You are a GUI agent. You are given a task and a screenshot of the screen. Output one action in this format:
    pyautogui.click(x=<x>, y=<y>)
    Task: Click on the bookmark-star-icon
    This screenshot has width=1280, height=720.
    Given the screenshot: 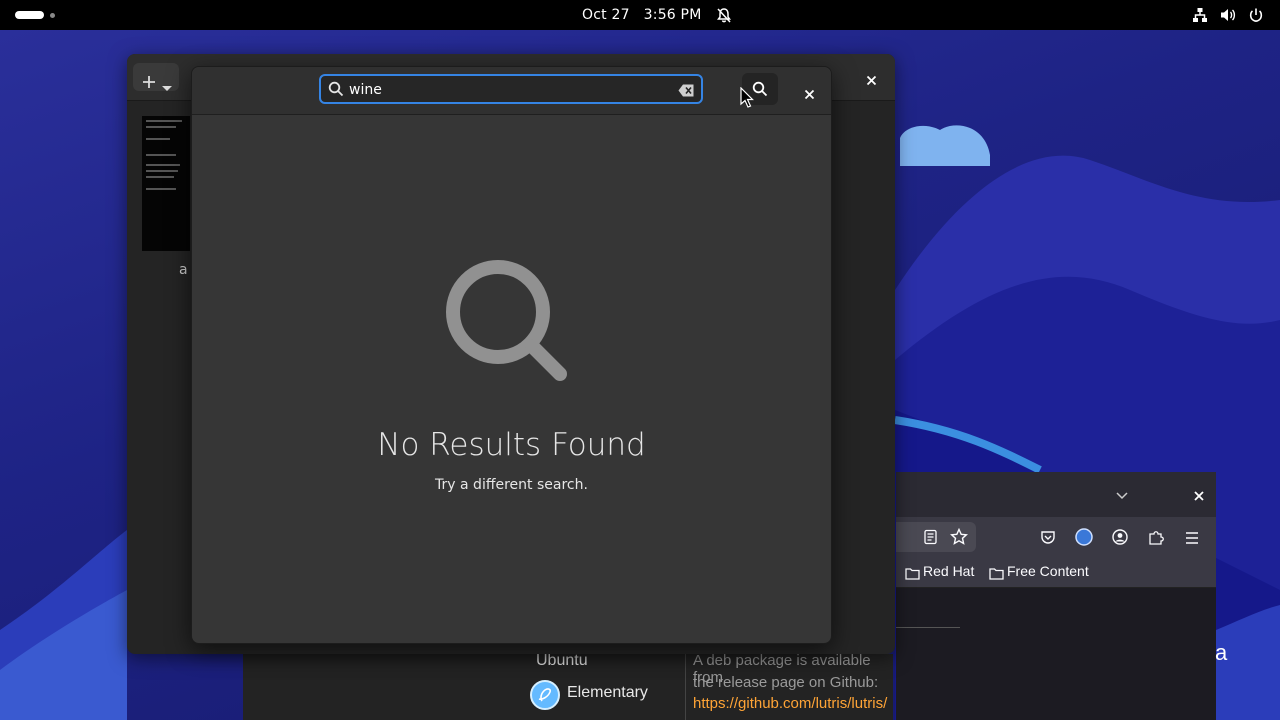 What is the action you would take?
    pyautogui.click(x=959, y=538)
    